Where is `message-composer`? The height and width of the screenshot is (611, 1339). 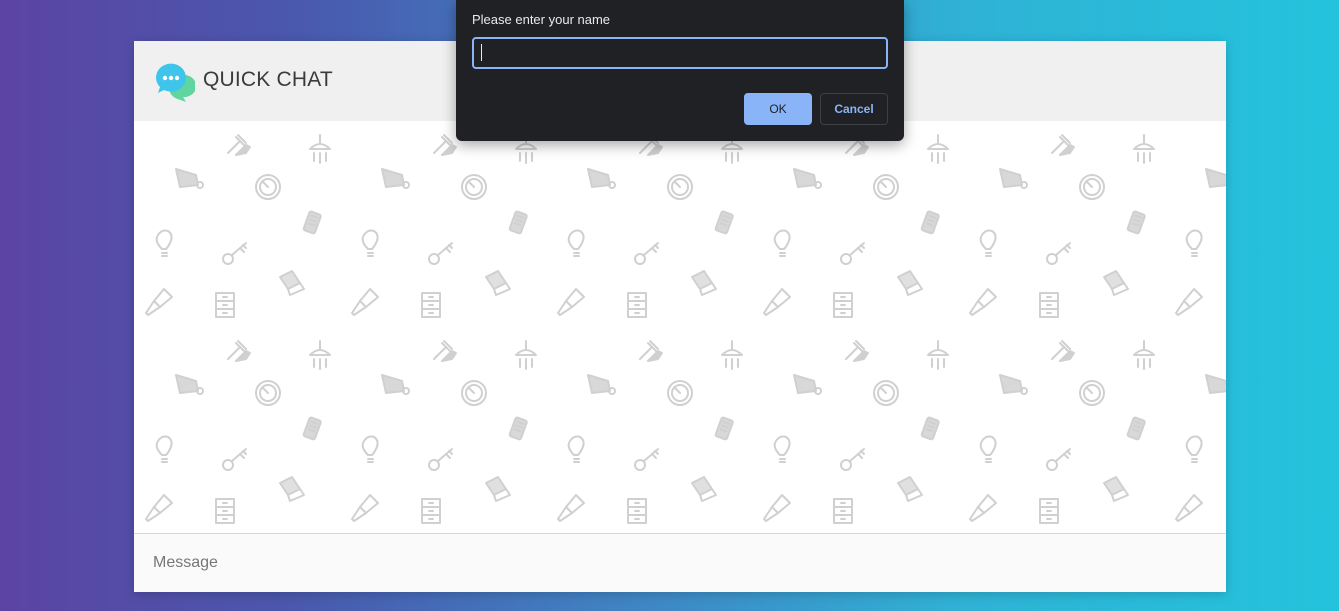
message-composer is located at coordinates (680, 562).